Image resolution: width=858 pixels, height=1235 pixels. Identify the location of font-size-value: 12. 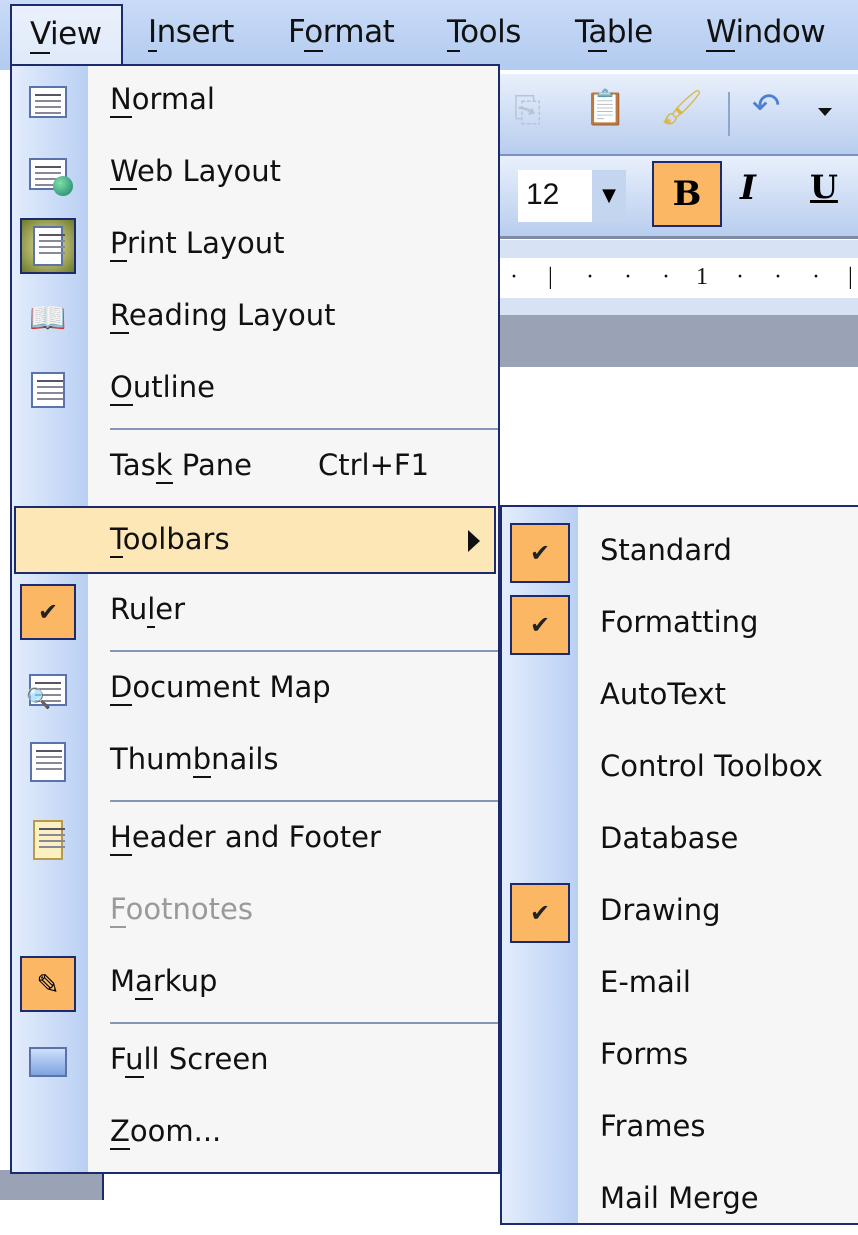
(543, 194).